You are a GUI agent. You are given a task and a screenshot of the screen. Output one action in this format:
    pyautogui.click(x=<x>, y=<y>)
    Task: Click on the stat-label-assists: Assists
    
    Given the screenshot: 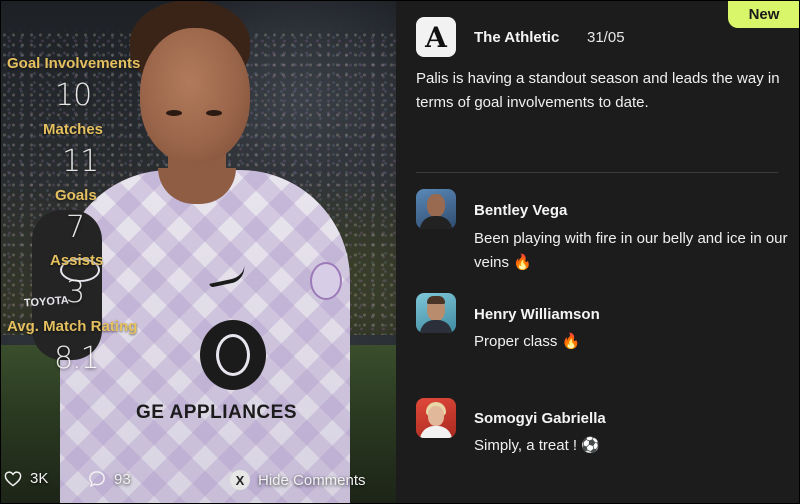 What is the action you would take?
    pyautogui.click(x=77, y=260)
    